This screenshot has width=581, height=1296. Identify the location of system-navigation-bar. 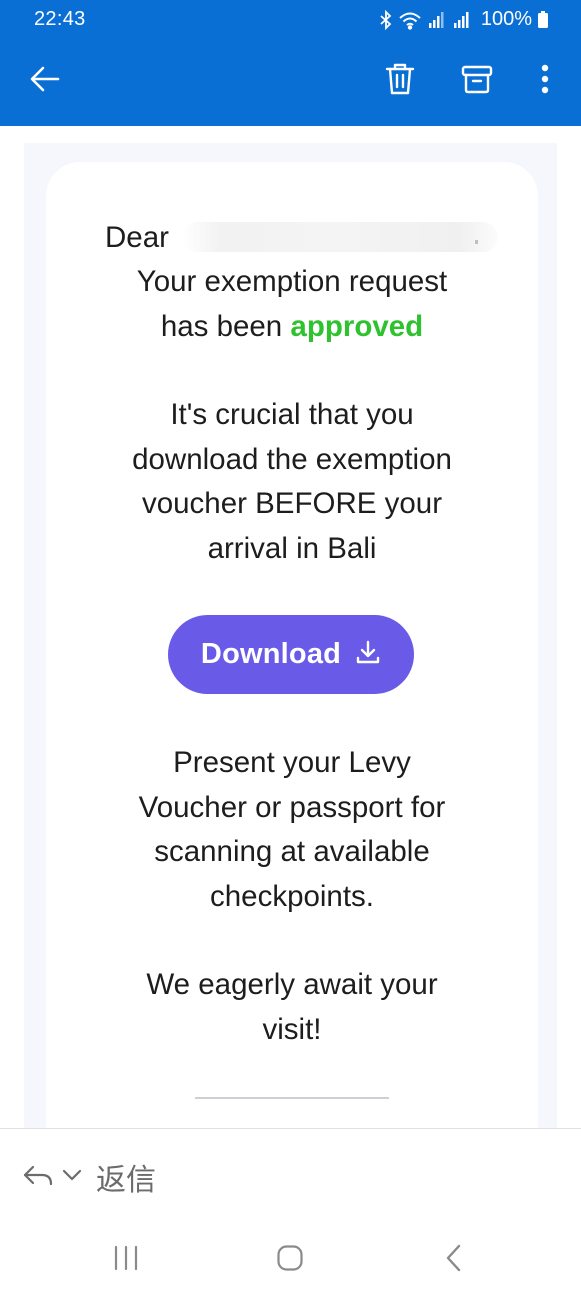
(290, 1256).